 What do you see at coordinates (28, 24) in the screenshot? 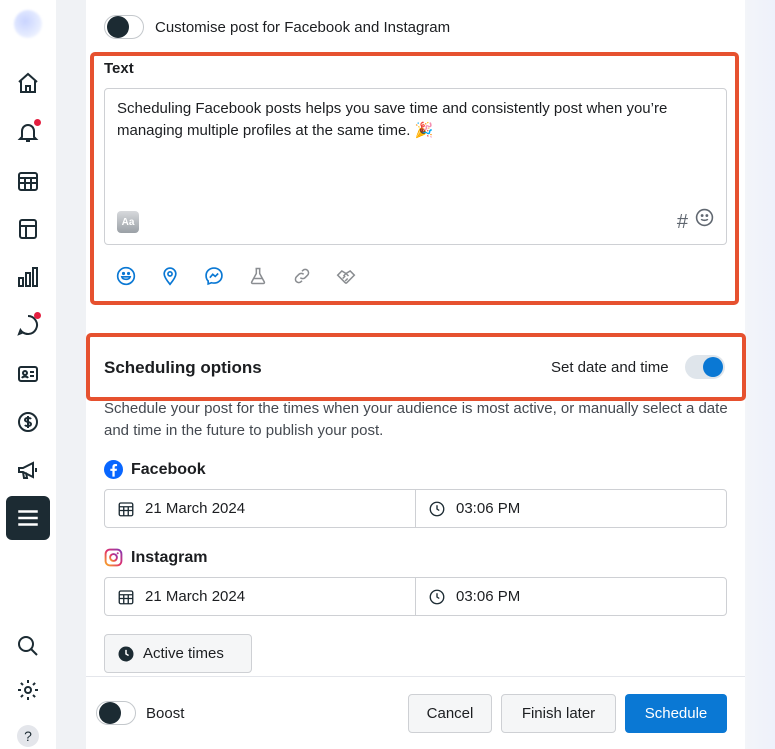
I see `meta-logo` at bounding box center [28, 24].